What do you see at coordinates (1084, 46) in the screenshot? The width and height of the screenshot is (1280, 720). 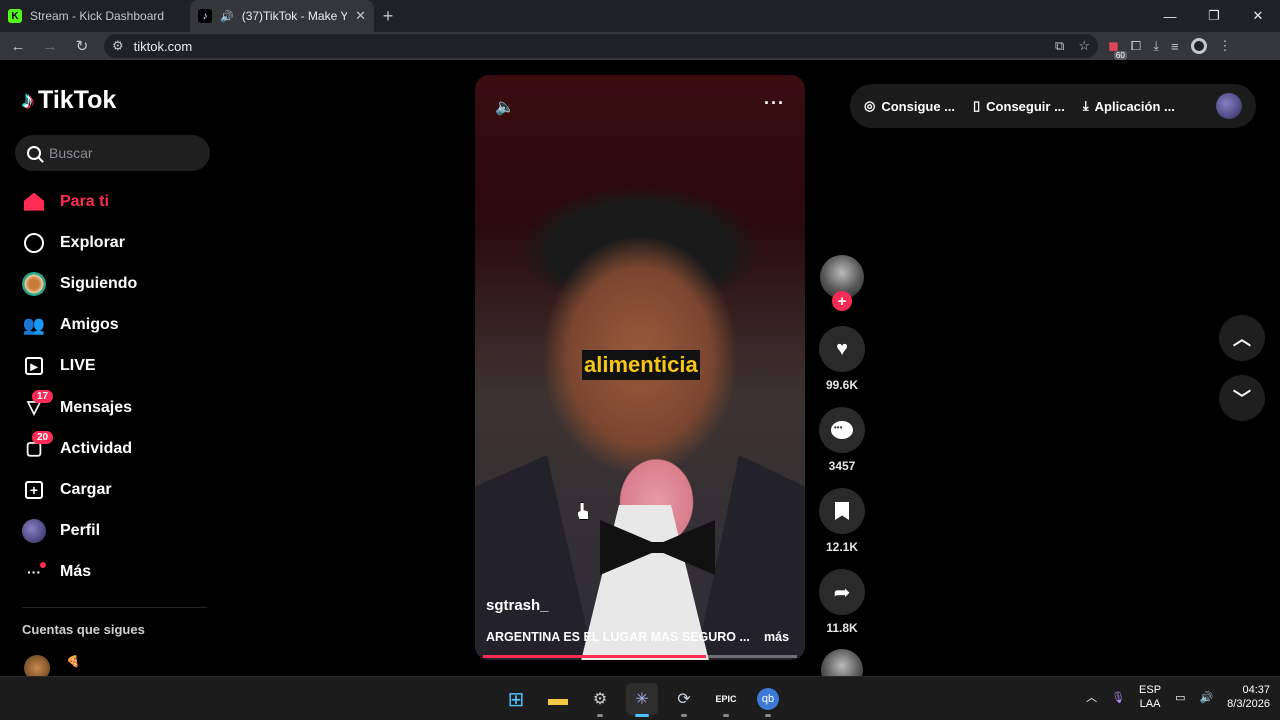 I see `bookmark-star-icon: ☆` at bounding box center [1084, 46].